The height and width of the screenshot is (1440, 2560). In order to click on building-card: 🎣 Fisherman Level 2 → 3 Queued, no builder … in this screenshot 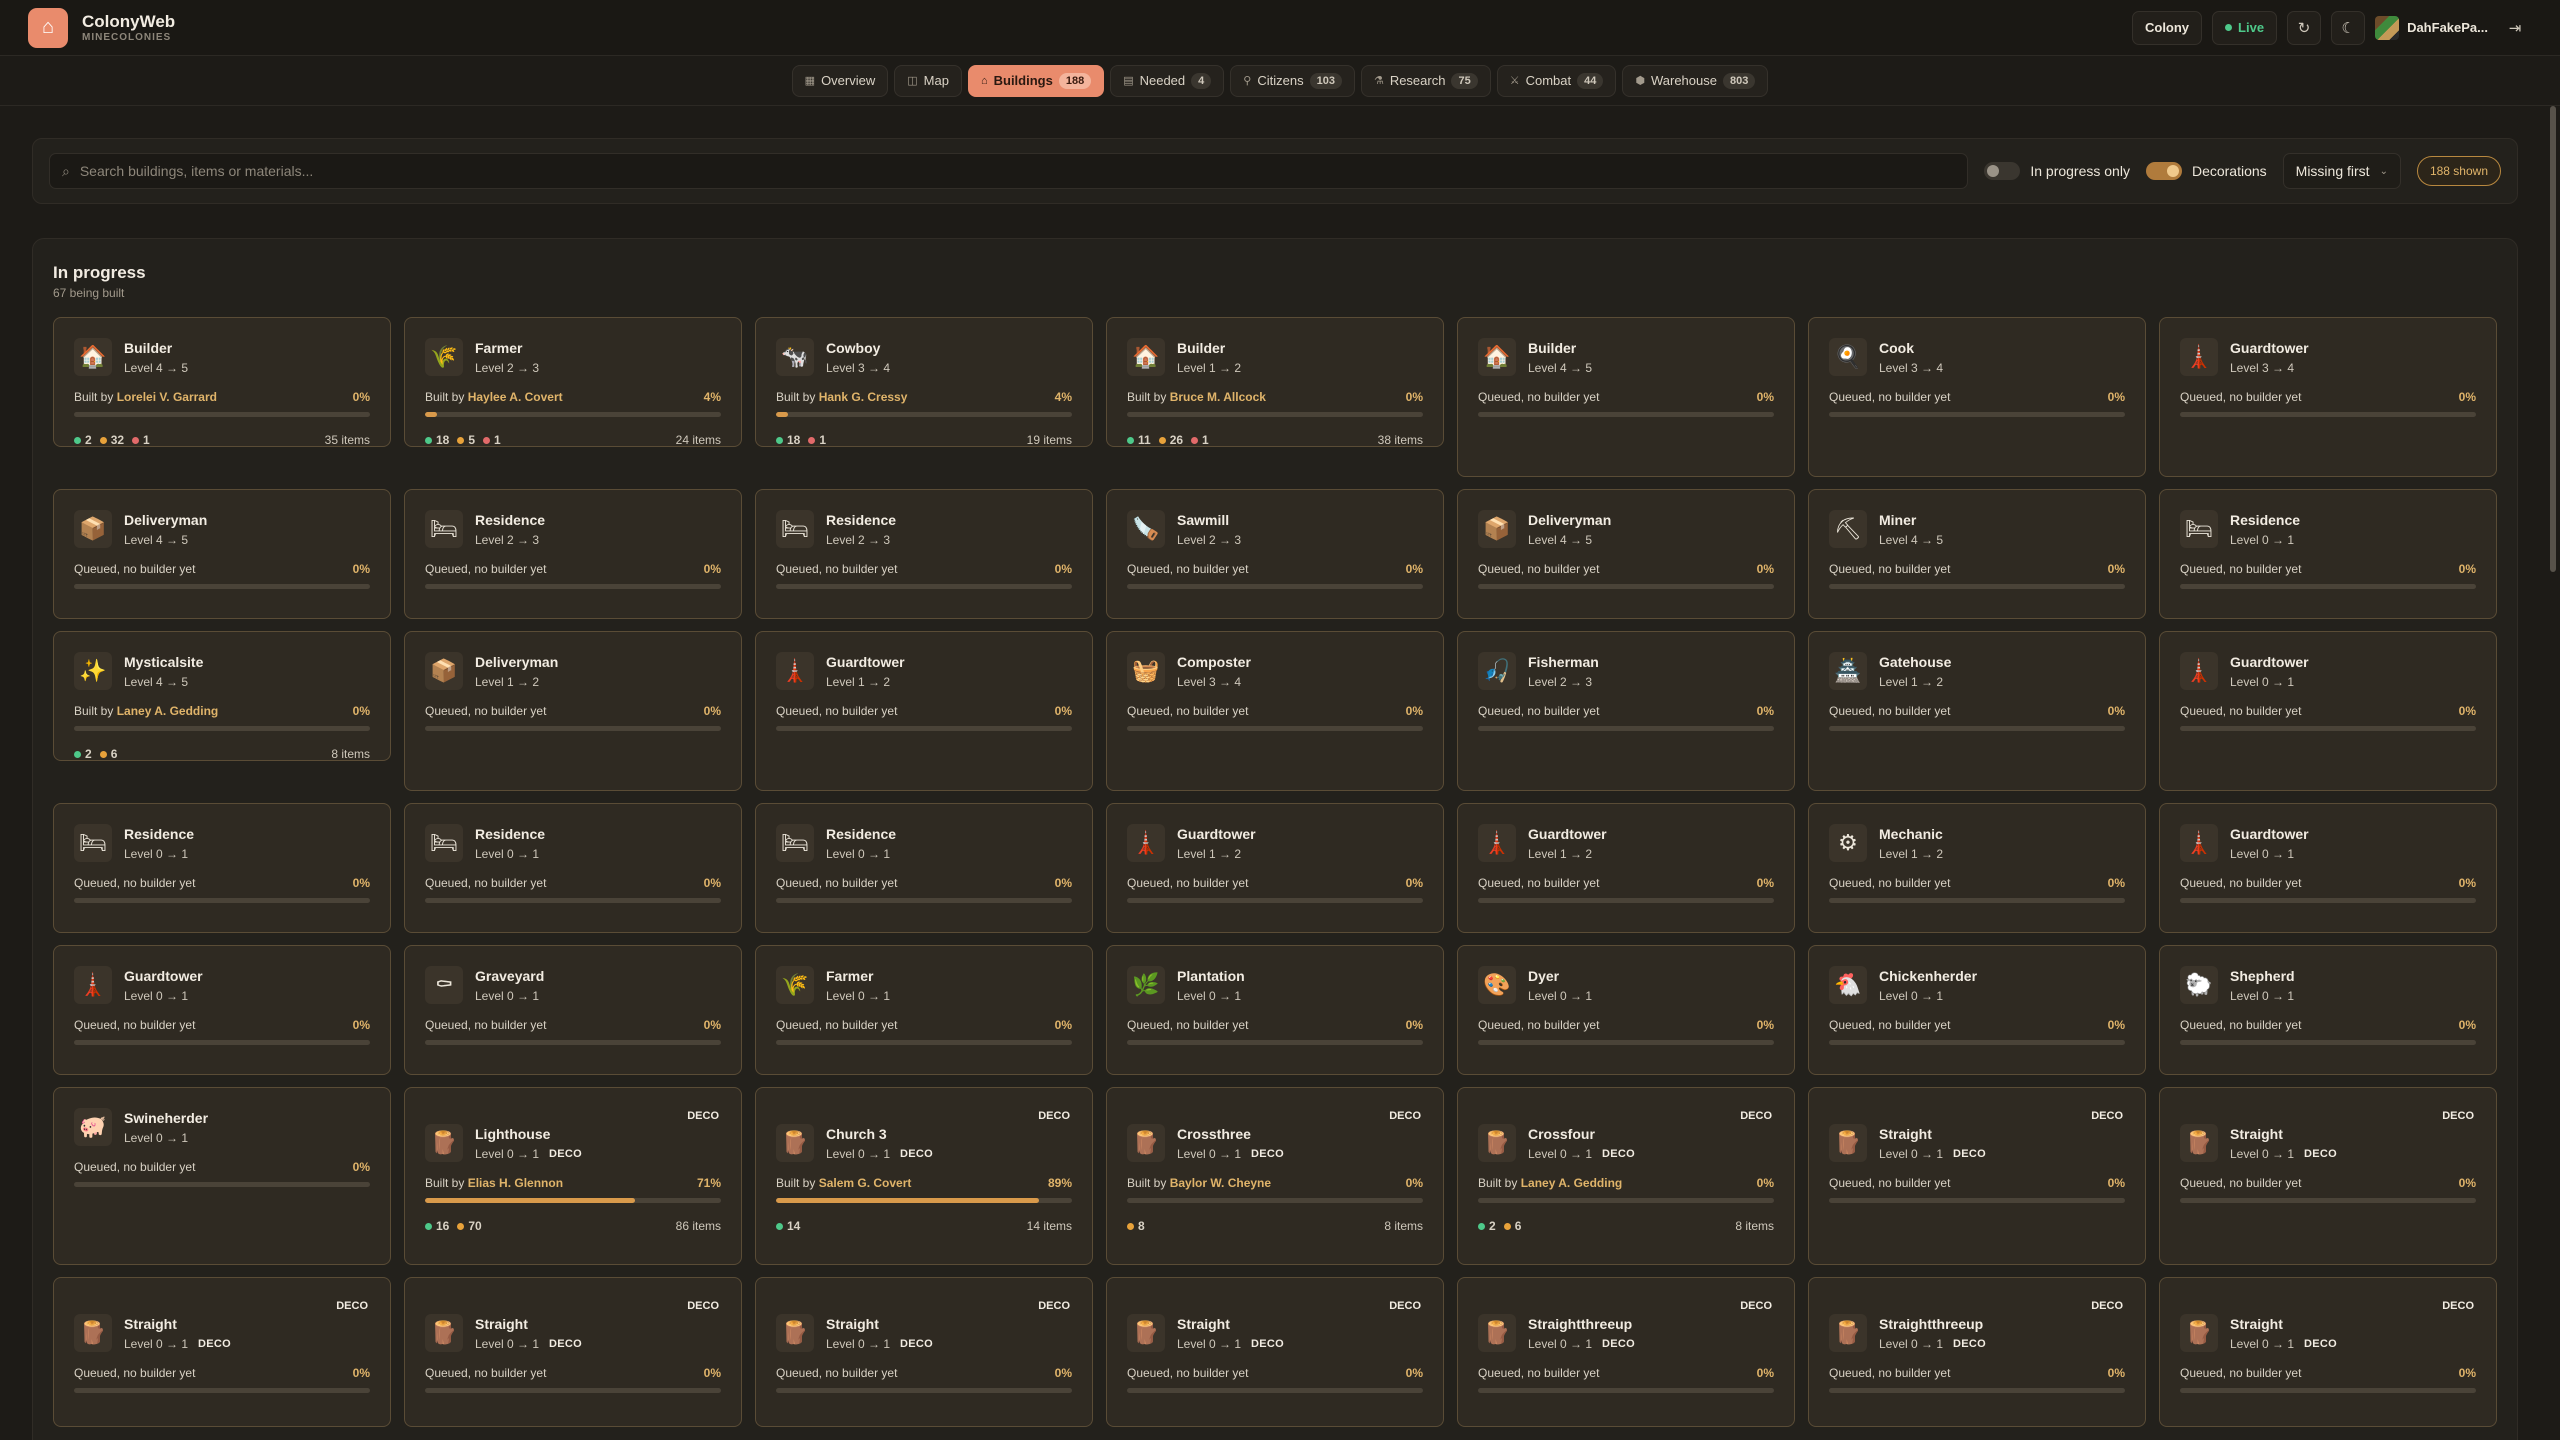, I will do `click(1626, 711)`.